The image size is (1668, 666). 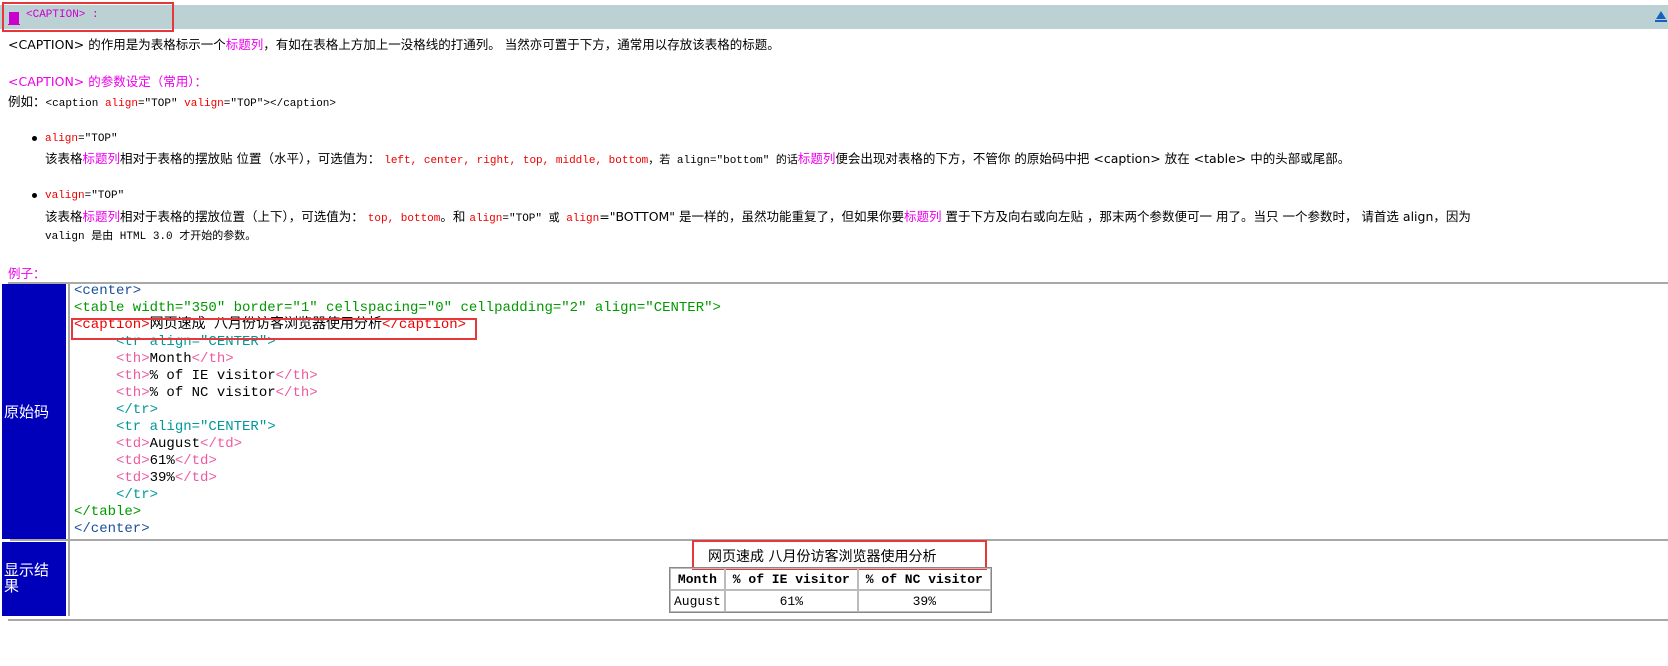 What do you see at coordinates (397, 393) in the screenshot?
I see `code-line: <th>% of NC visitor</th>` at bounding box center [397, 393].